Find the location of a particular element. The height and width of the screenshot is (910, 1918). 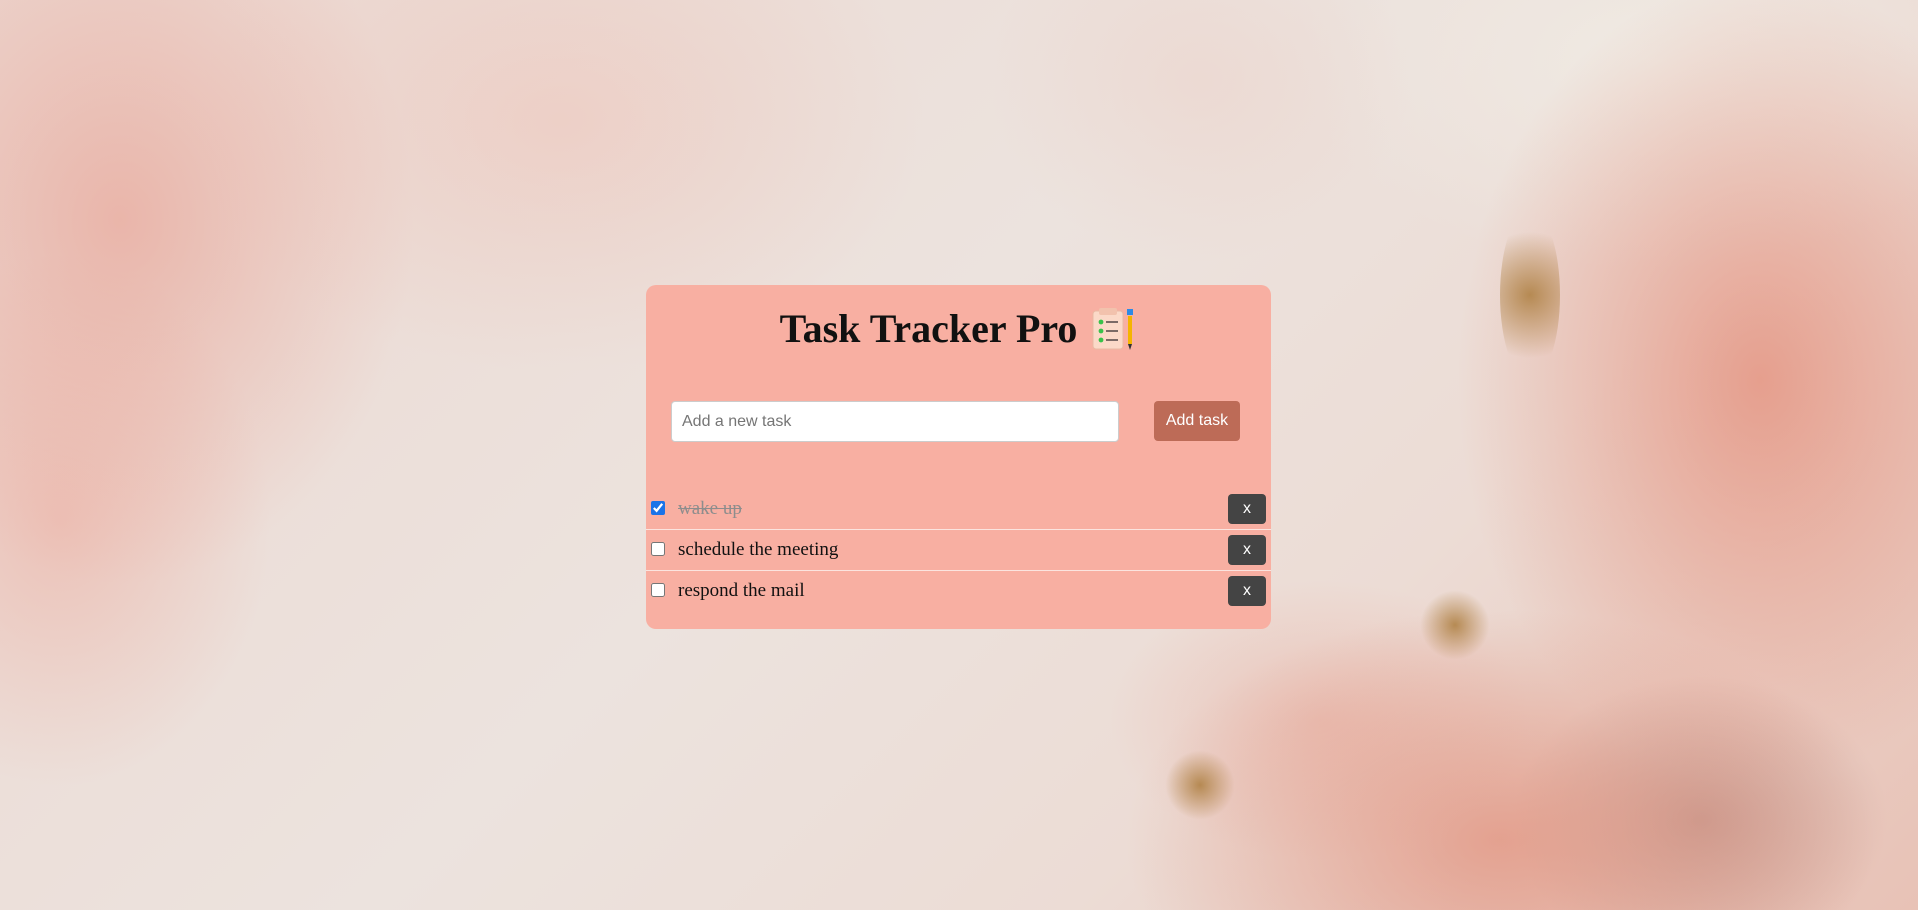

task-item: wake up x is located at coordinates (958, 509).